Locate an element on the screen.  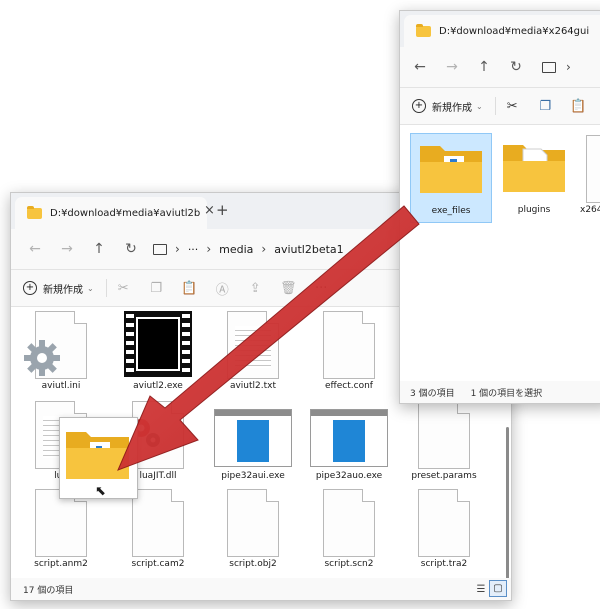
more-icon: ··· is located at coordinates (321, 288).